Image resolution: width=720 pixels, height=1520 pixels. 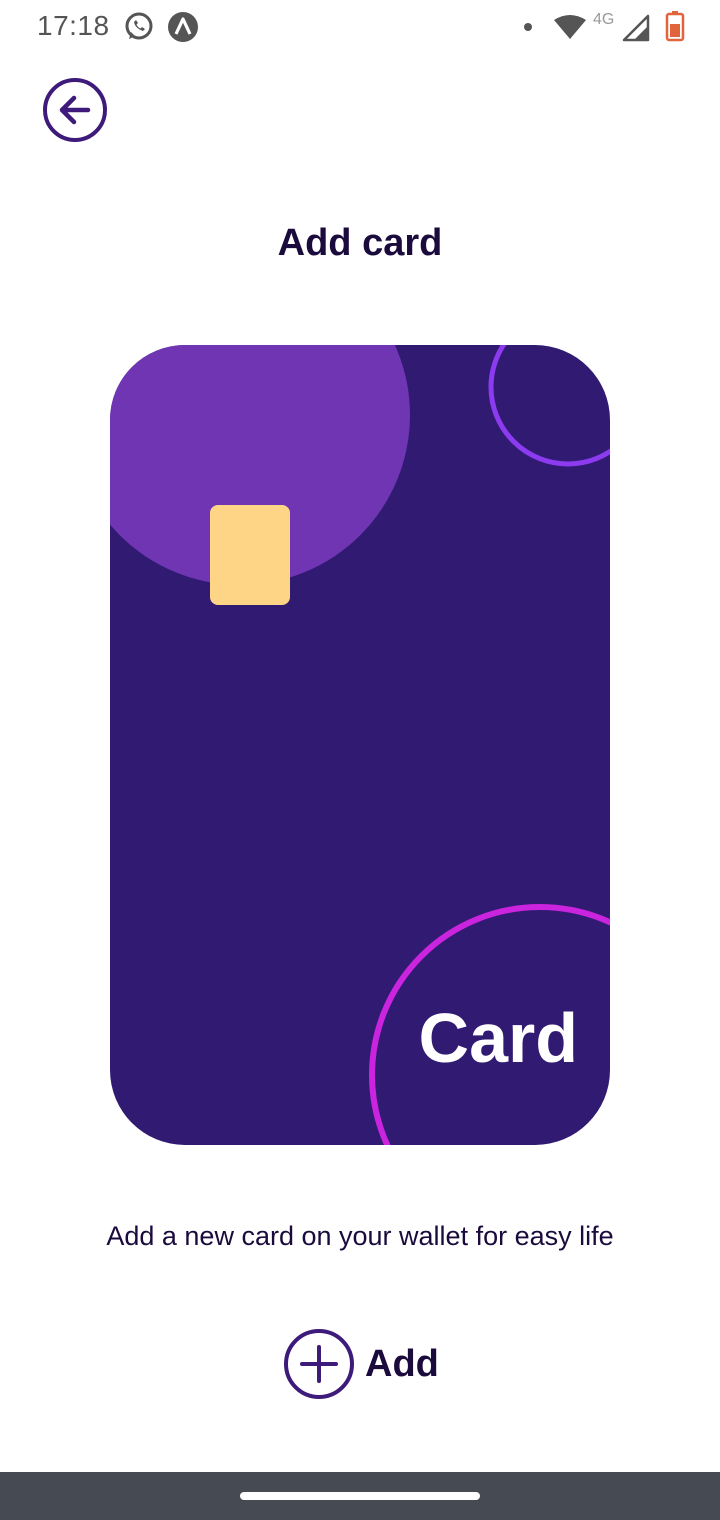 What do you see at coordinates (360, 243) in the screenshot?
I see `page-title: Add card` at bounding box center [360, 243].